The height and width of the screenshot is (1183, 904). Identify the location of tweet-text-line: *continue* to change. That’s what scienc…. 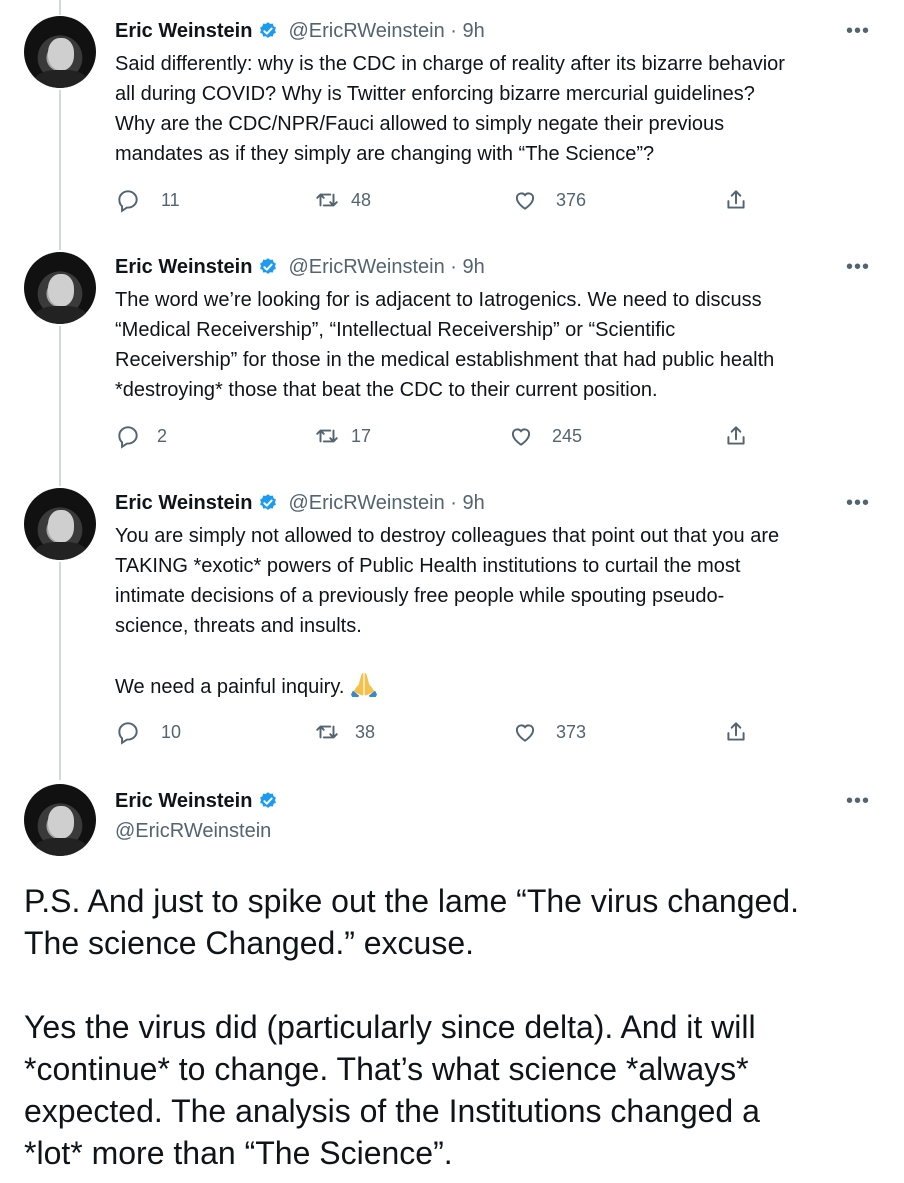
(386, 1069).